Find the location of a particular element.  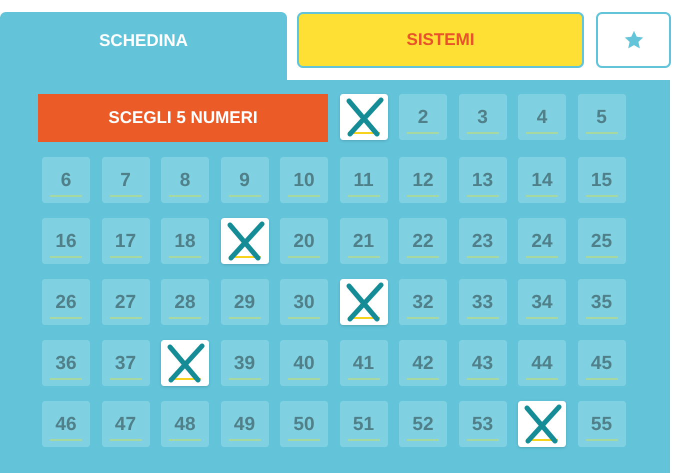

star-icon is located at coordinates (633, 40).